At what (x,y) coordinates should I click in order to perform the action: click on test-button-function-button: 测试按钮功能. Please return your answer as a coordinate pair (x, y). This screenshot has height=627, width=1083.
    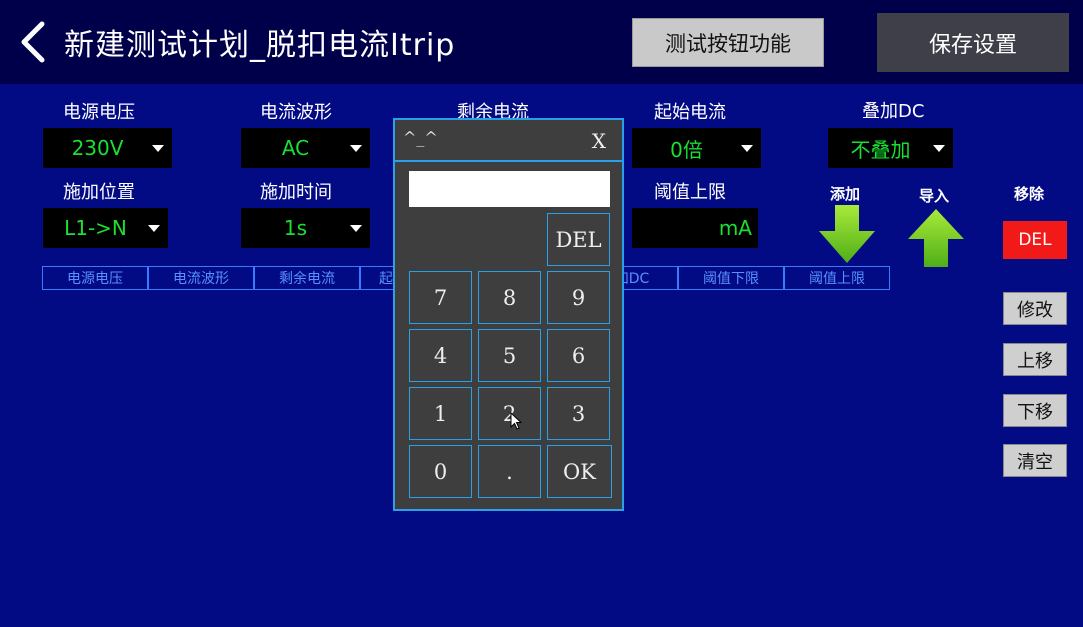
    Looking at the image, I should click on (728, 42).